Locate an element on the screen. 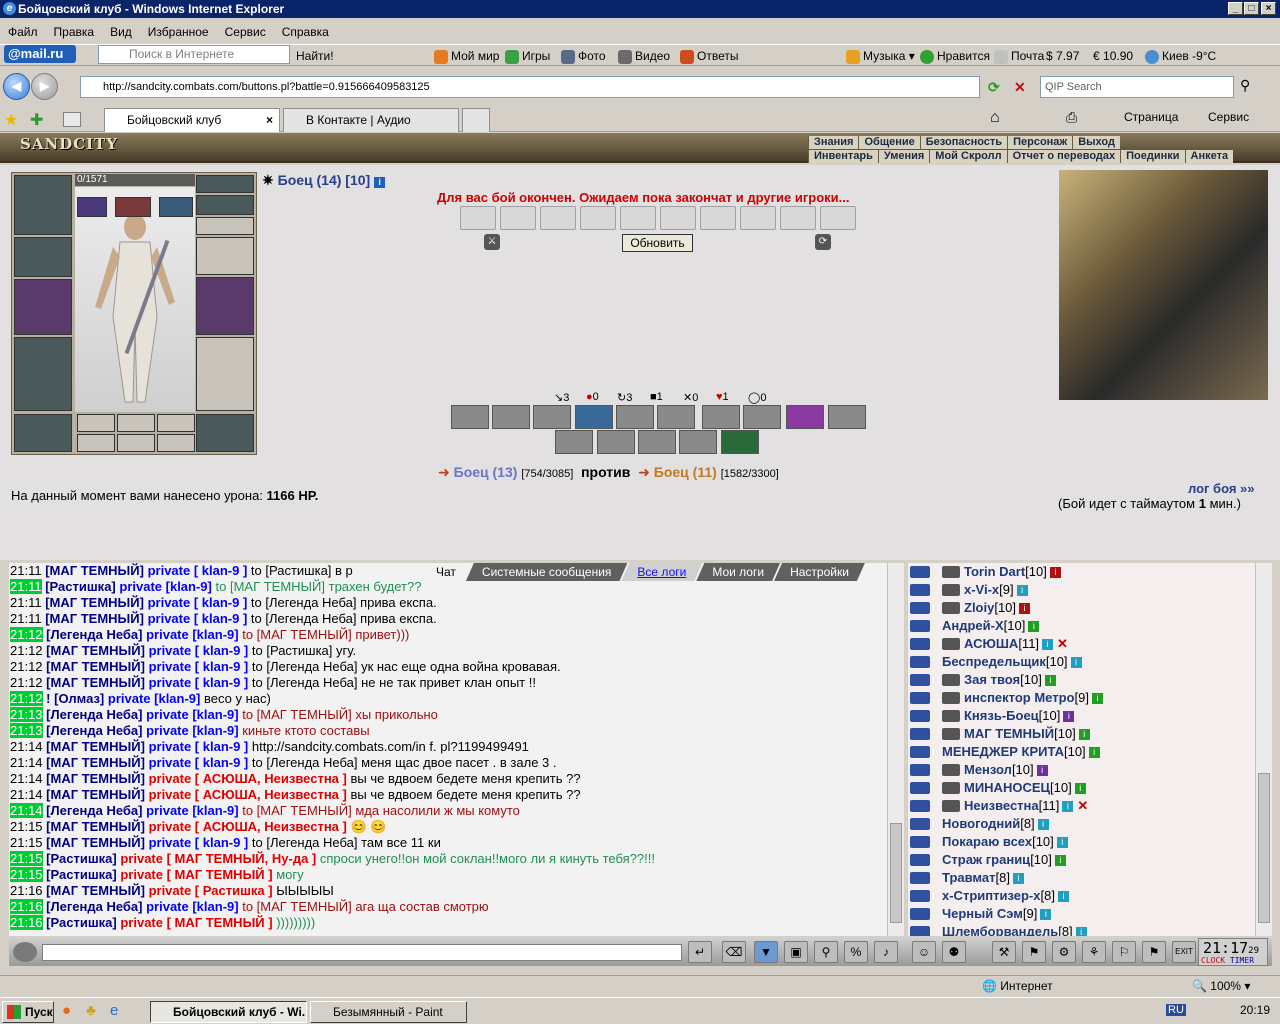 The width and height of the screenshot is (1280, 1024). chat-private-tag: private [ АСЮША, Неизвестна ] is located at coordinates (248, 778).